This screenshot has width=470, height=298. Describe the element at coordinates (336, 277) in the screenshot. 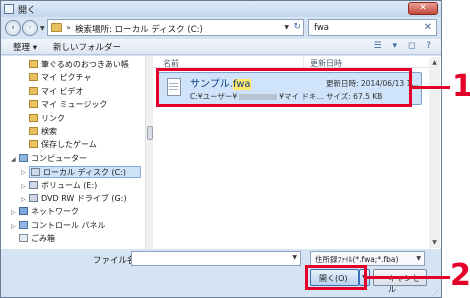

I see `callout-box-open` at that location.